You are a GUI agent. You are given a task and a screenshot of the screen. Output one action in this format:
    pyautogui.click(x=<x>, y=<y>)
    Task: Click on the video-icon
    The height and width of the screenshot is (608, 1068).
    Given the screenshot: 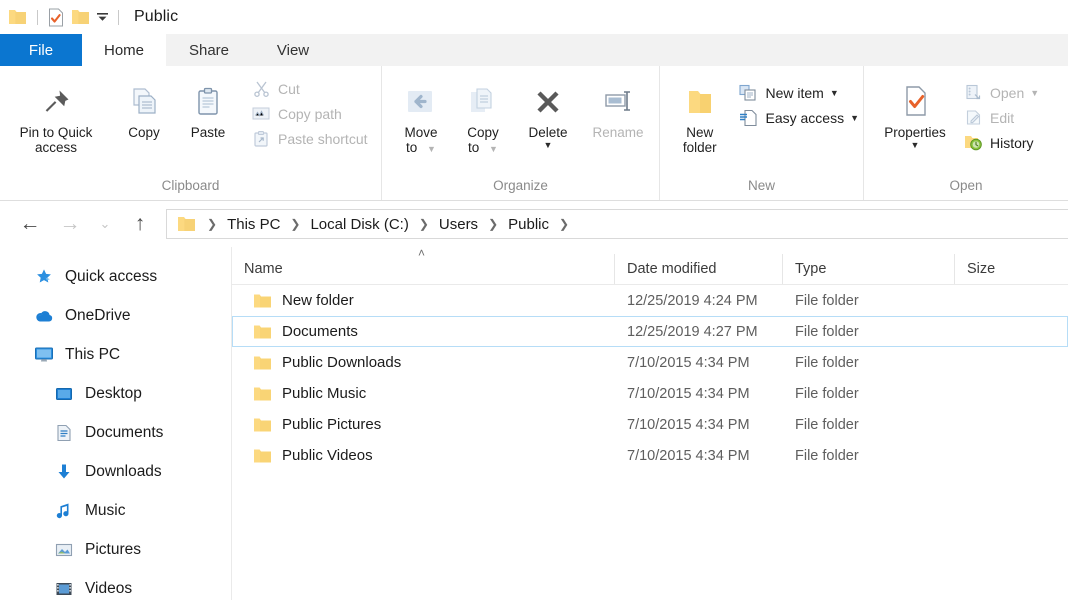 What is the action you would take?
    pyautogui.click(x=64, y=589)
    